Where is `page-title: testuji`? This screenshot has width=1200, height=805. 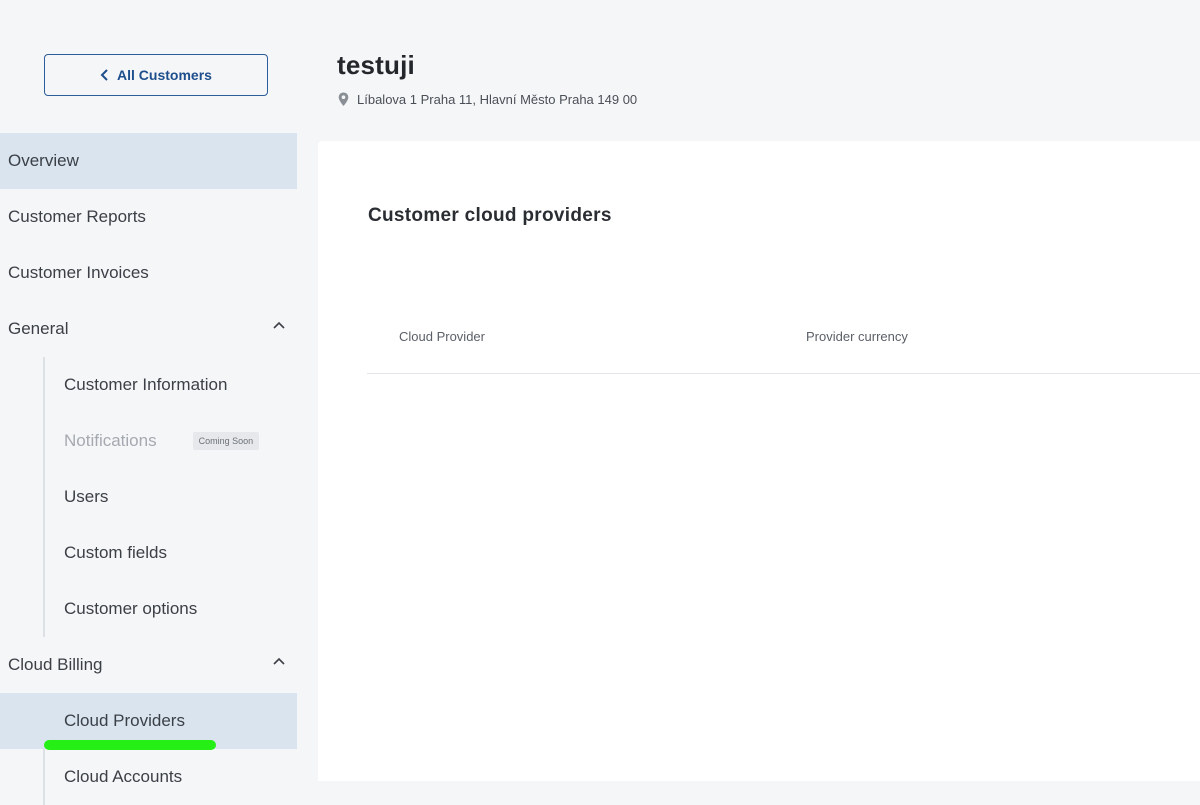 page-title: testuji is located at coordinates (376, 65).